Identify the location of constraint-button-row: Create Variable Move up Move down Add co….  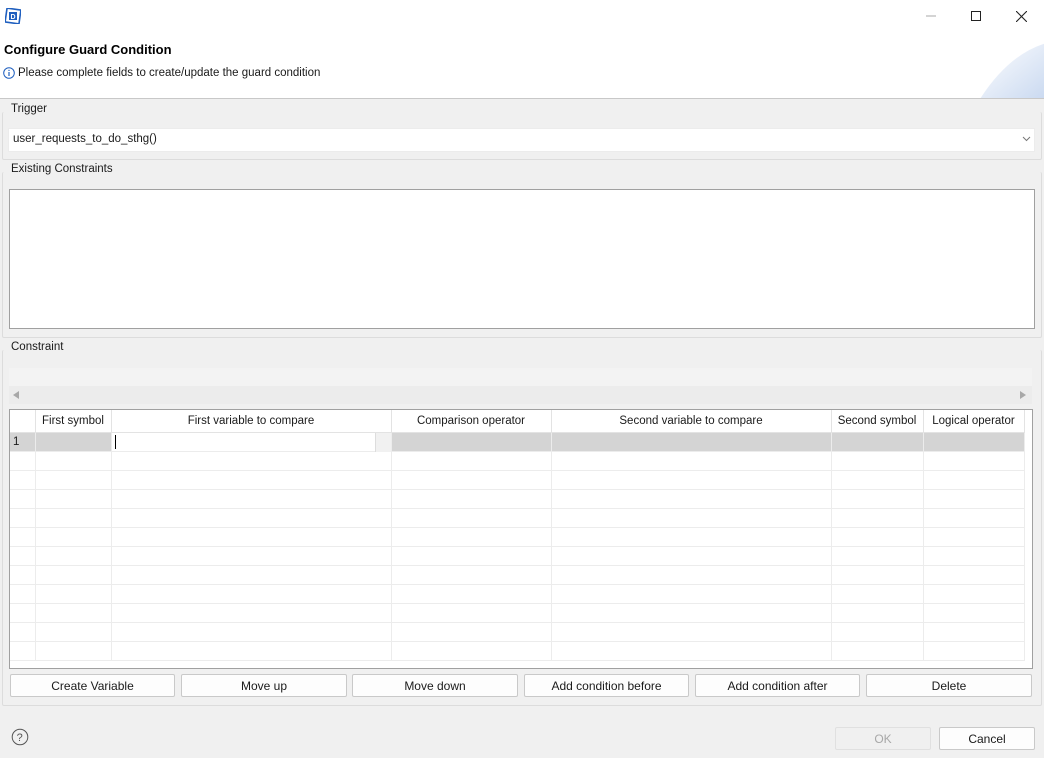
(521, 685).